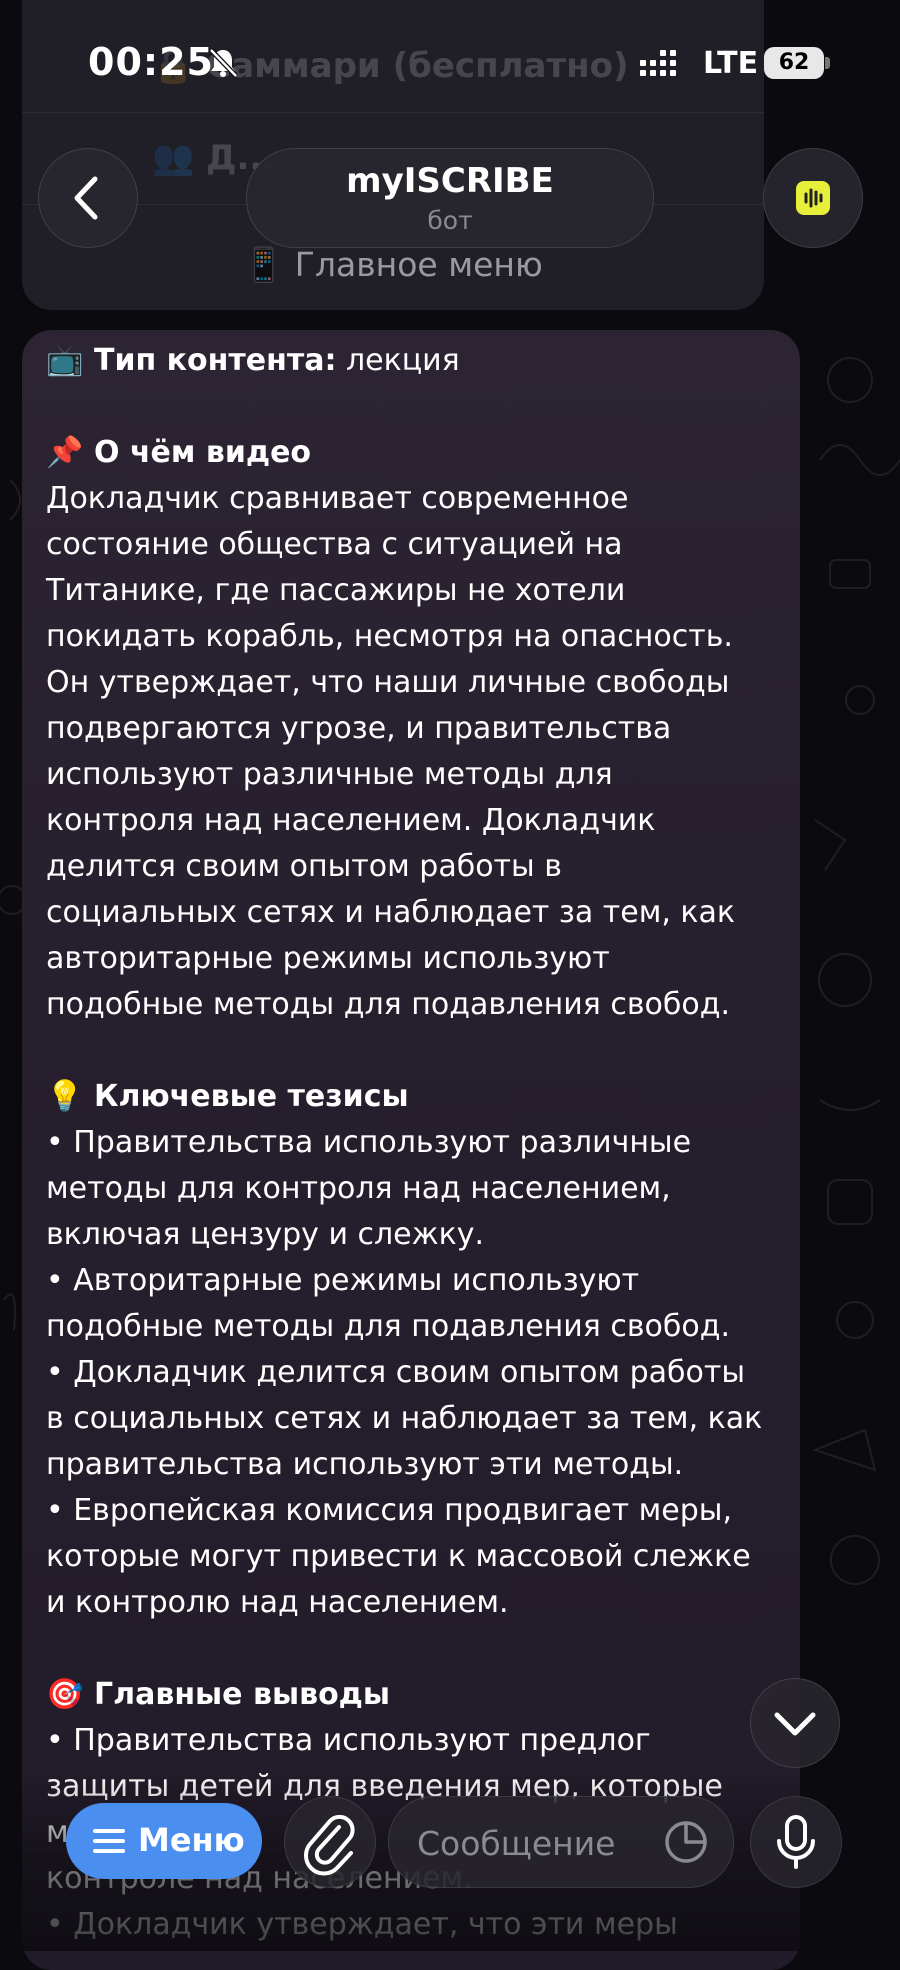 The width and height of the screenshot is (900, 1970). What do you see at coordinates (329, 774) in the screenshot?
I see `message-line: используют различные методы для` at bounding box center [329, 774].